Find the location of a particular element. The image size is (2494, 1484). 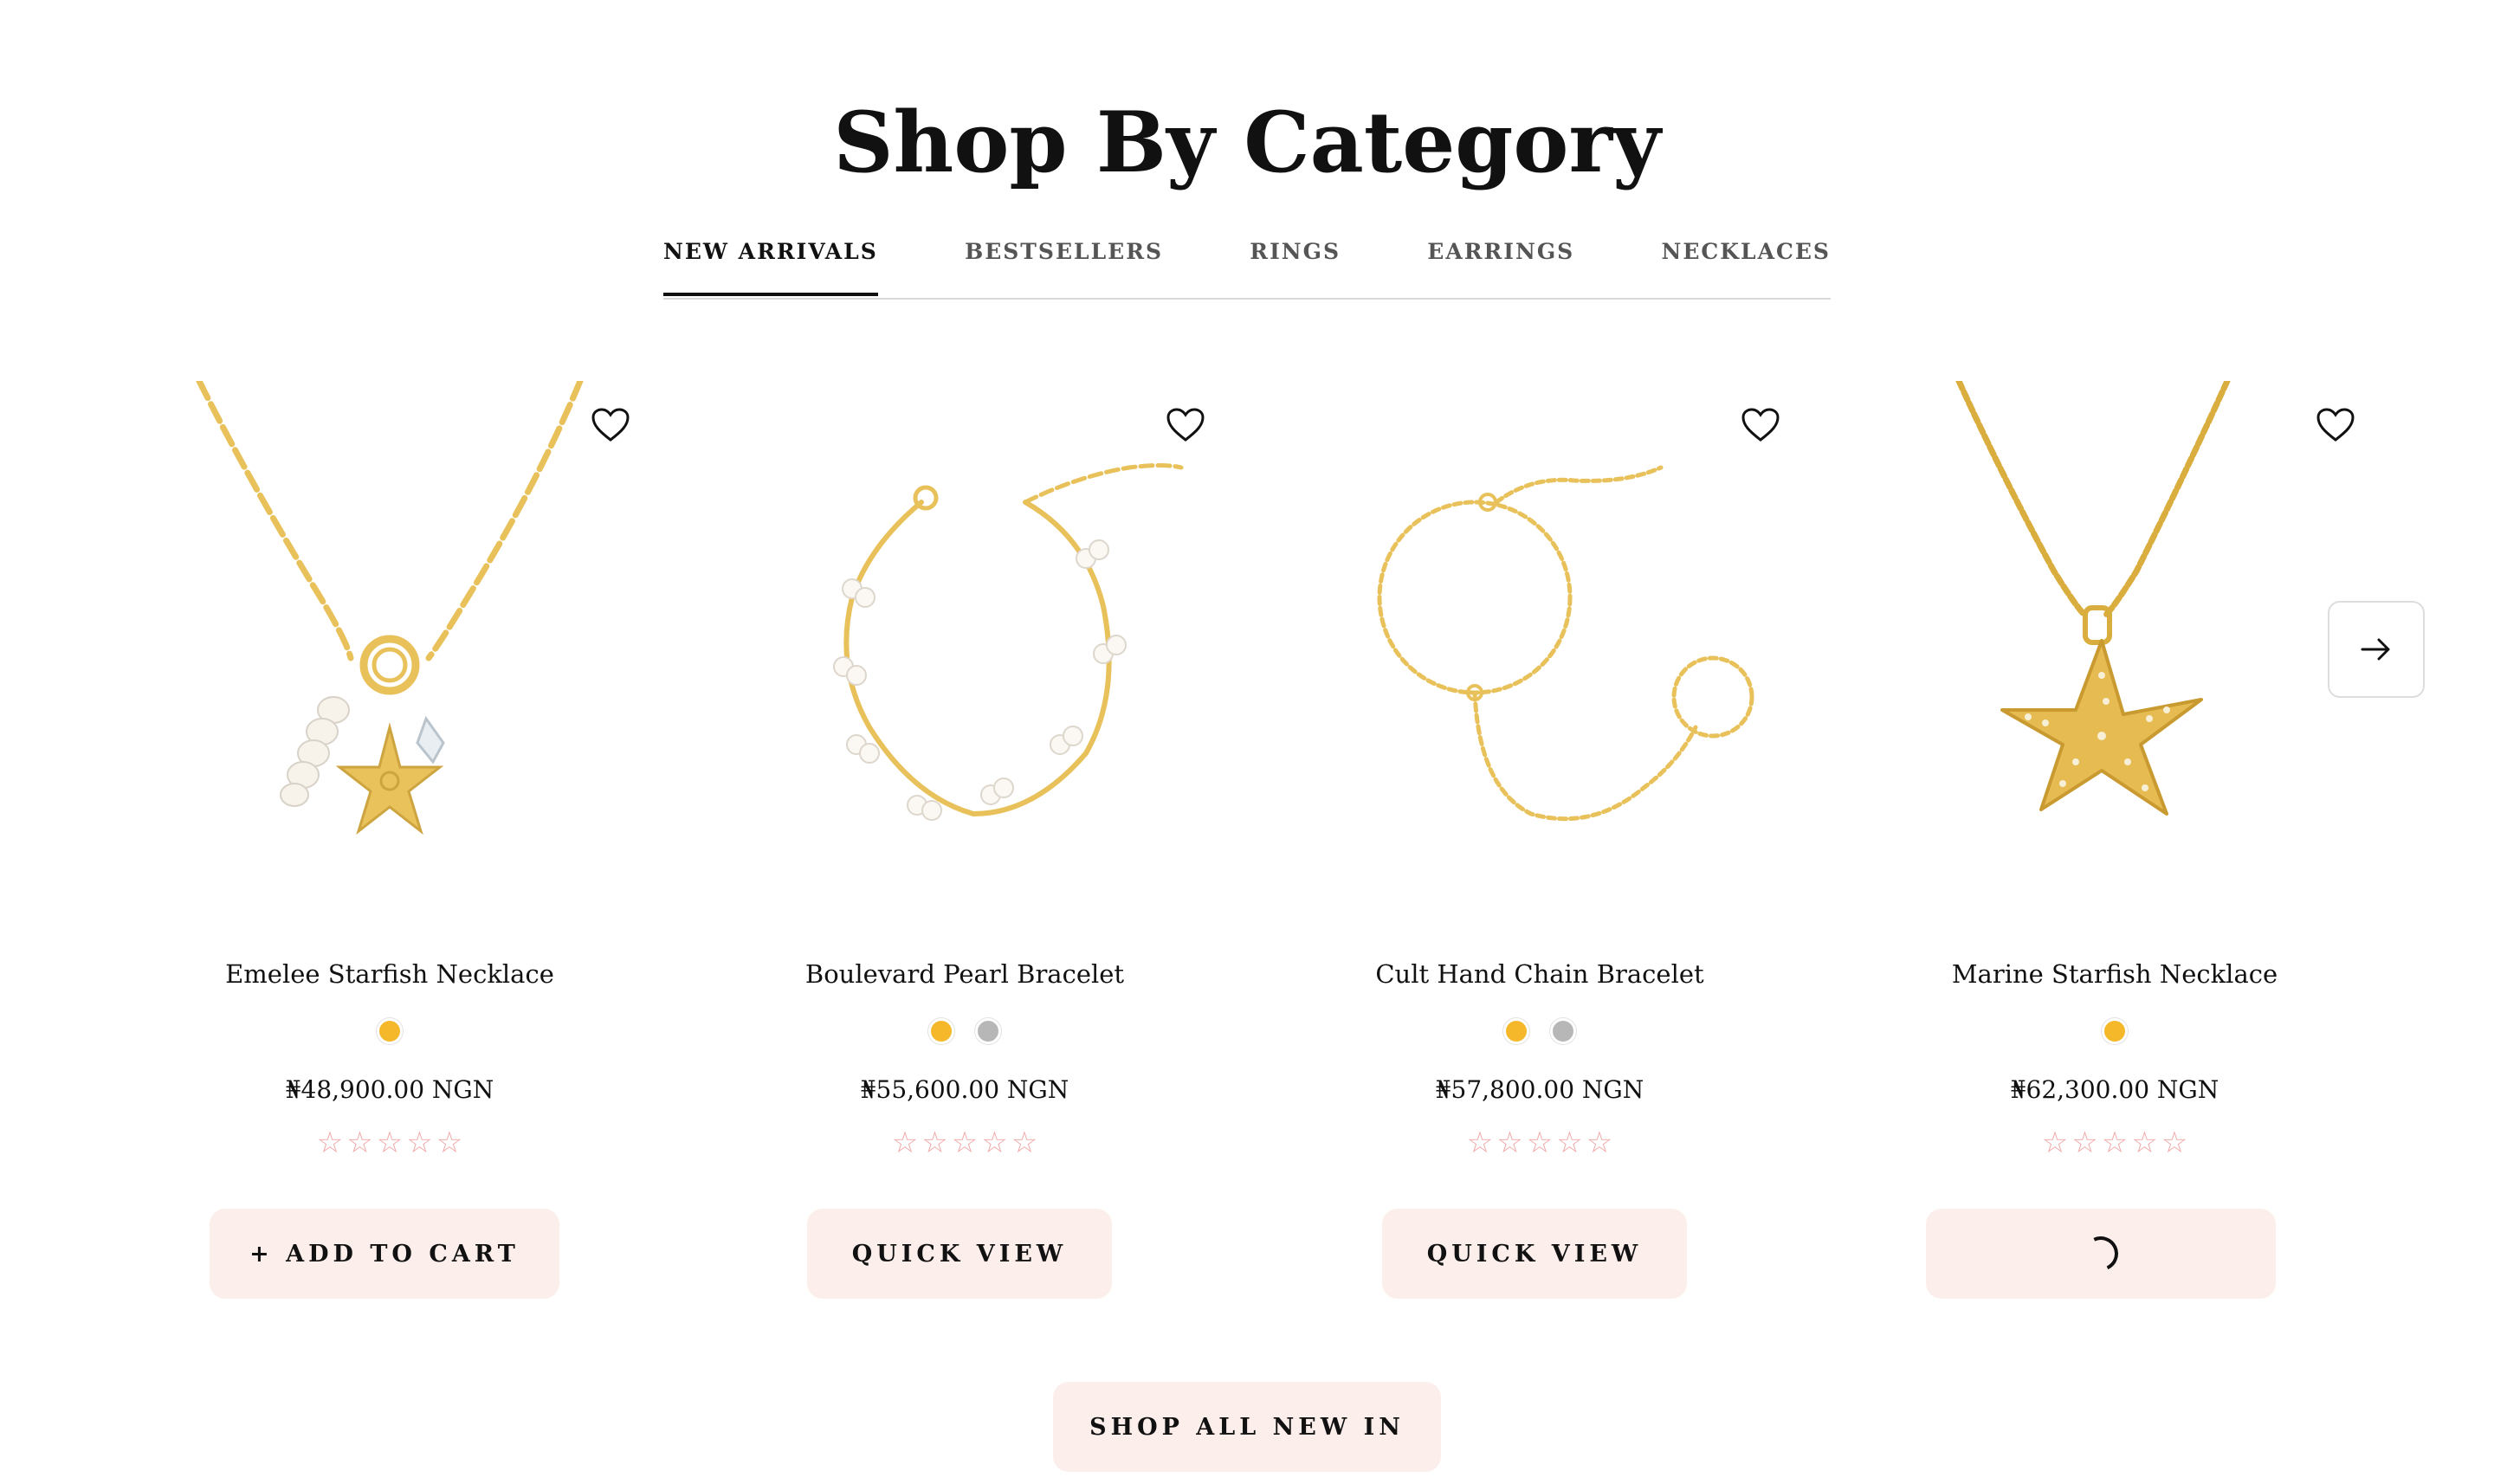

starfish-charm-necklace-image is located at coordinates (390, 608).